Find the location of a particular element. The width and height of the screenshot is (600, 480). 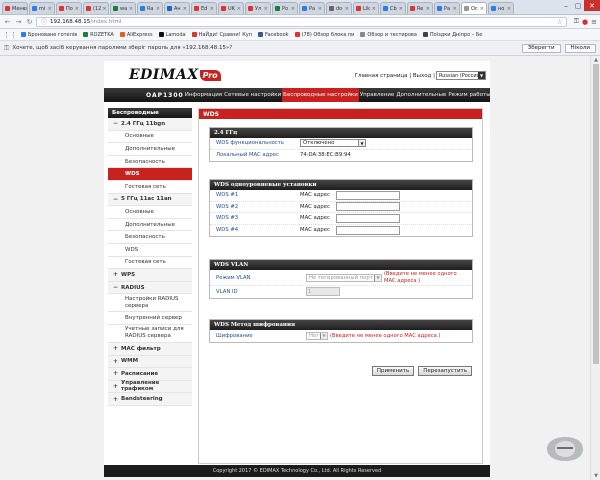

bookmark-item: Facebook is located at coordinates (273, 35).